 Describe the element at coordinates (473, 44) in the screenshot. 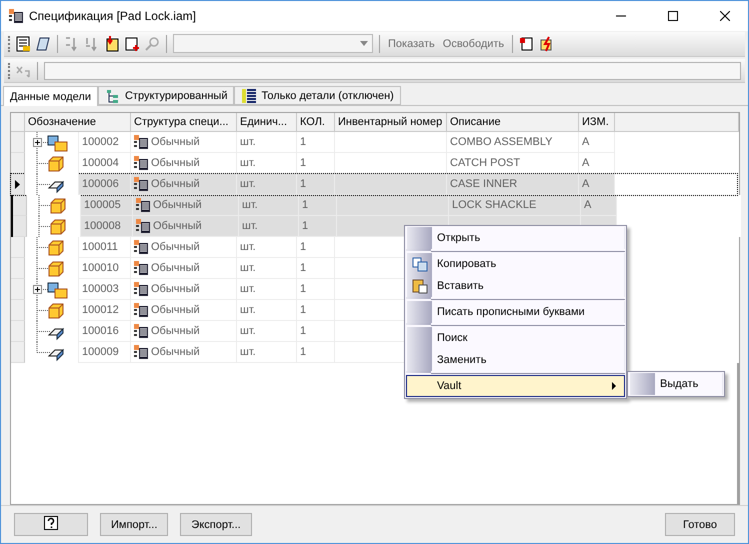

I see `toolbar-button: Освободить` at that location.